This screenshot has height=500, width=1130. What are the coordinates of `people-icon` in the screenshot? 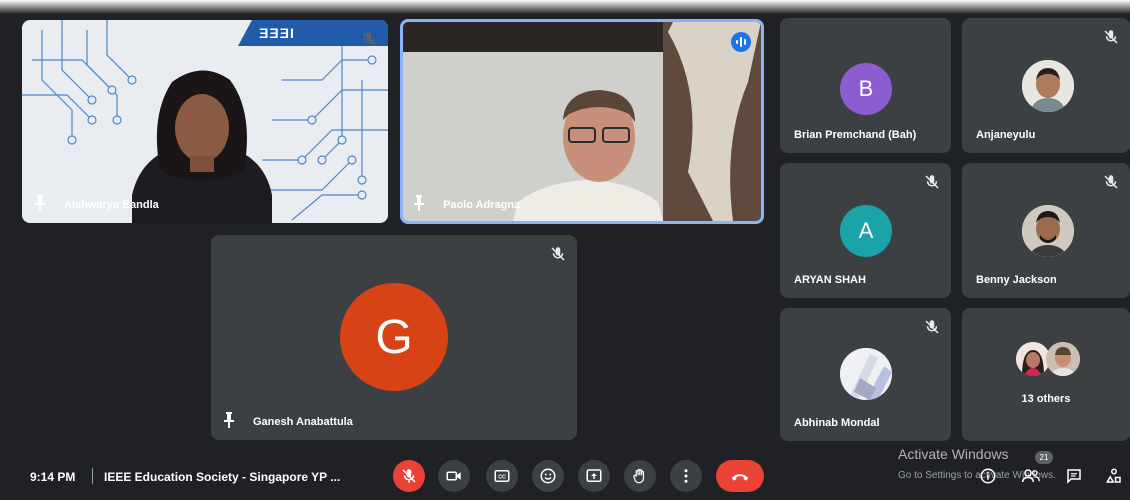 It's located at (1031, 476).